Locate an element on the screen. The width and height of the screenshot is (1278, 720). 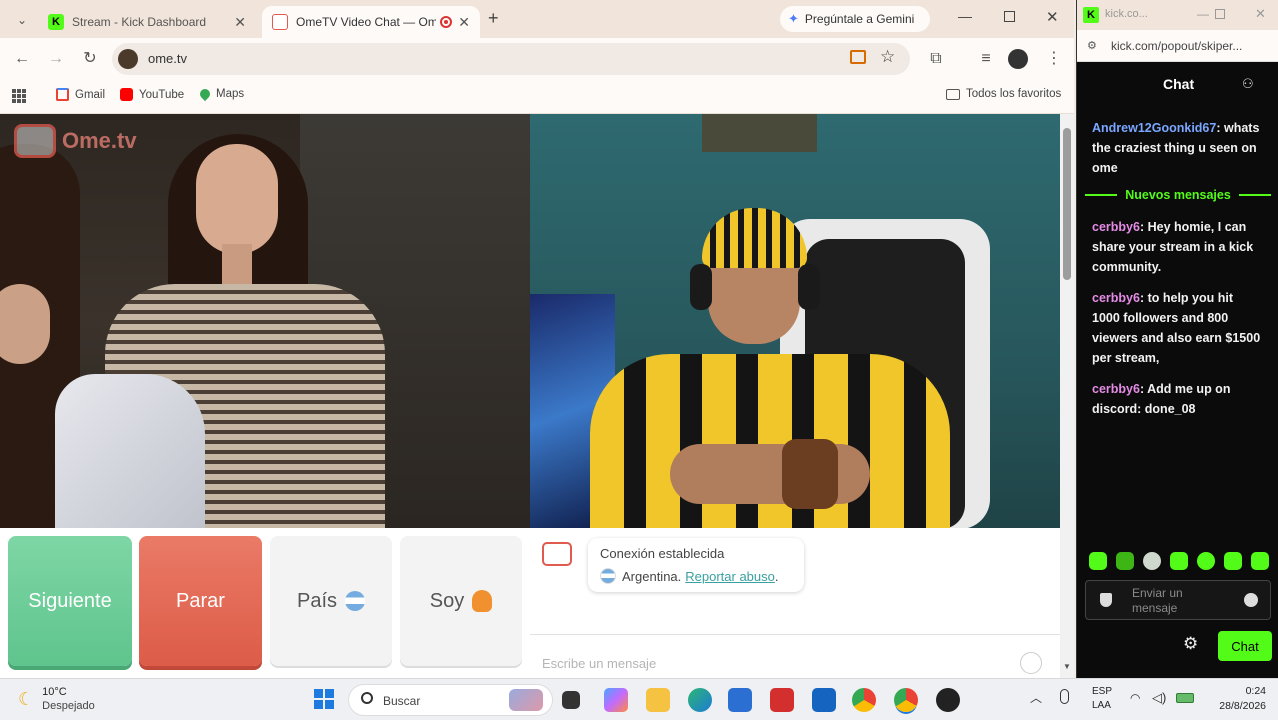
chrome-profile-icon is located at coordinates (906, 700).